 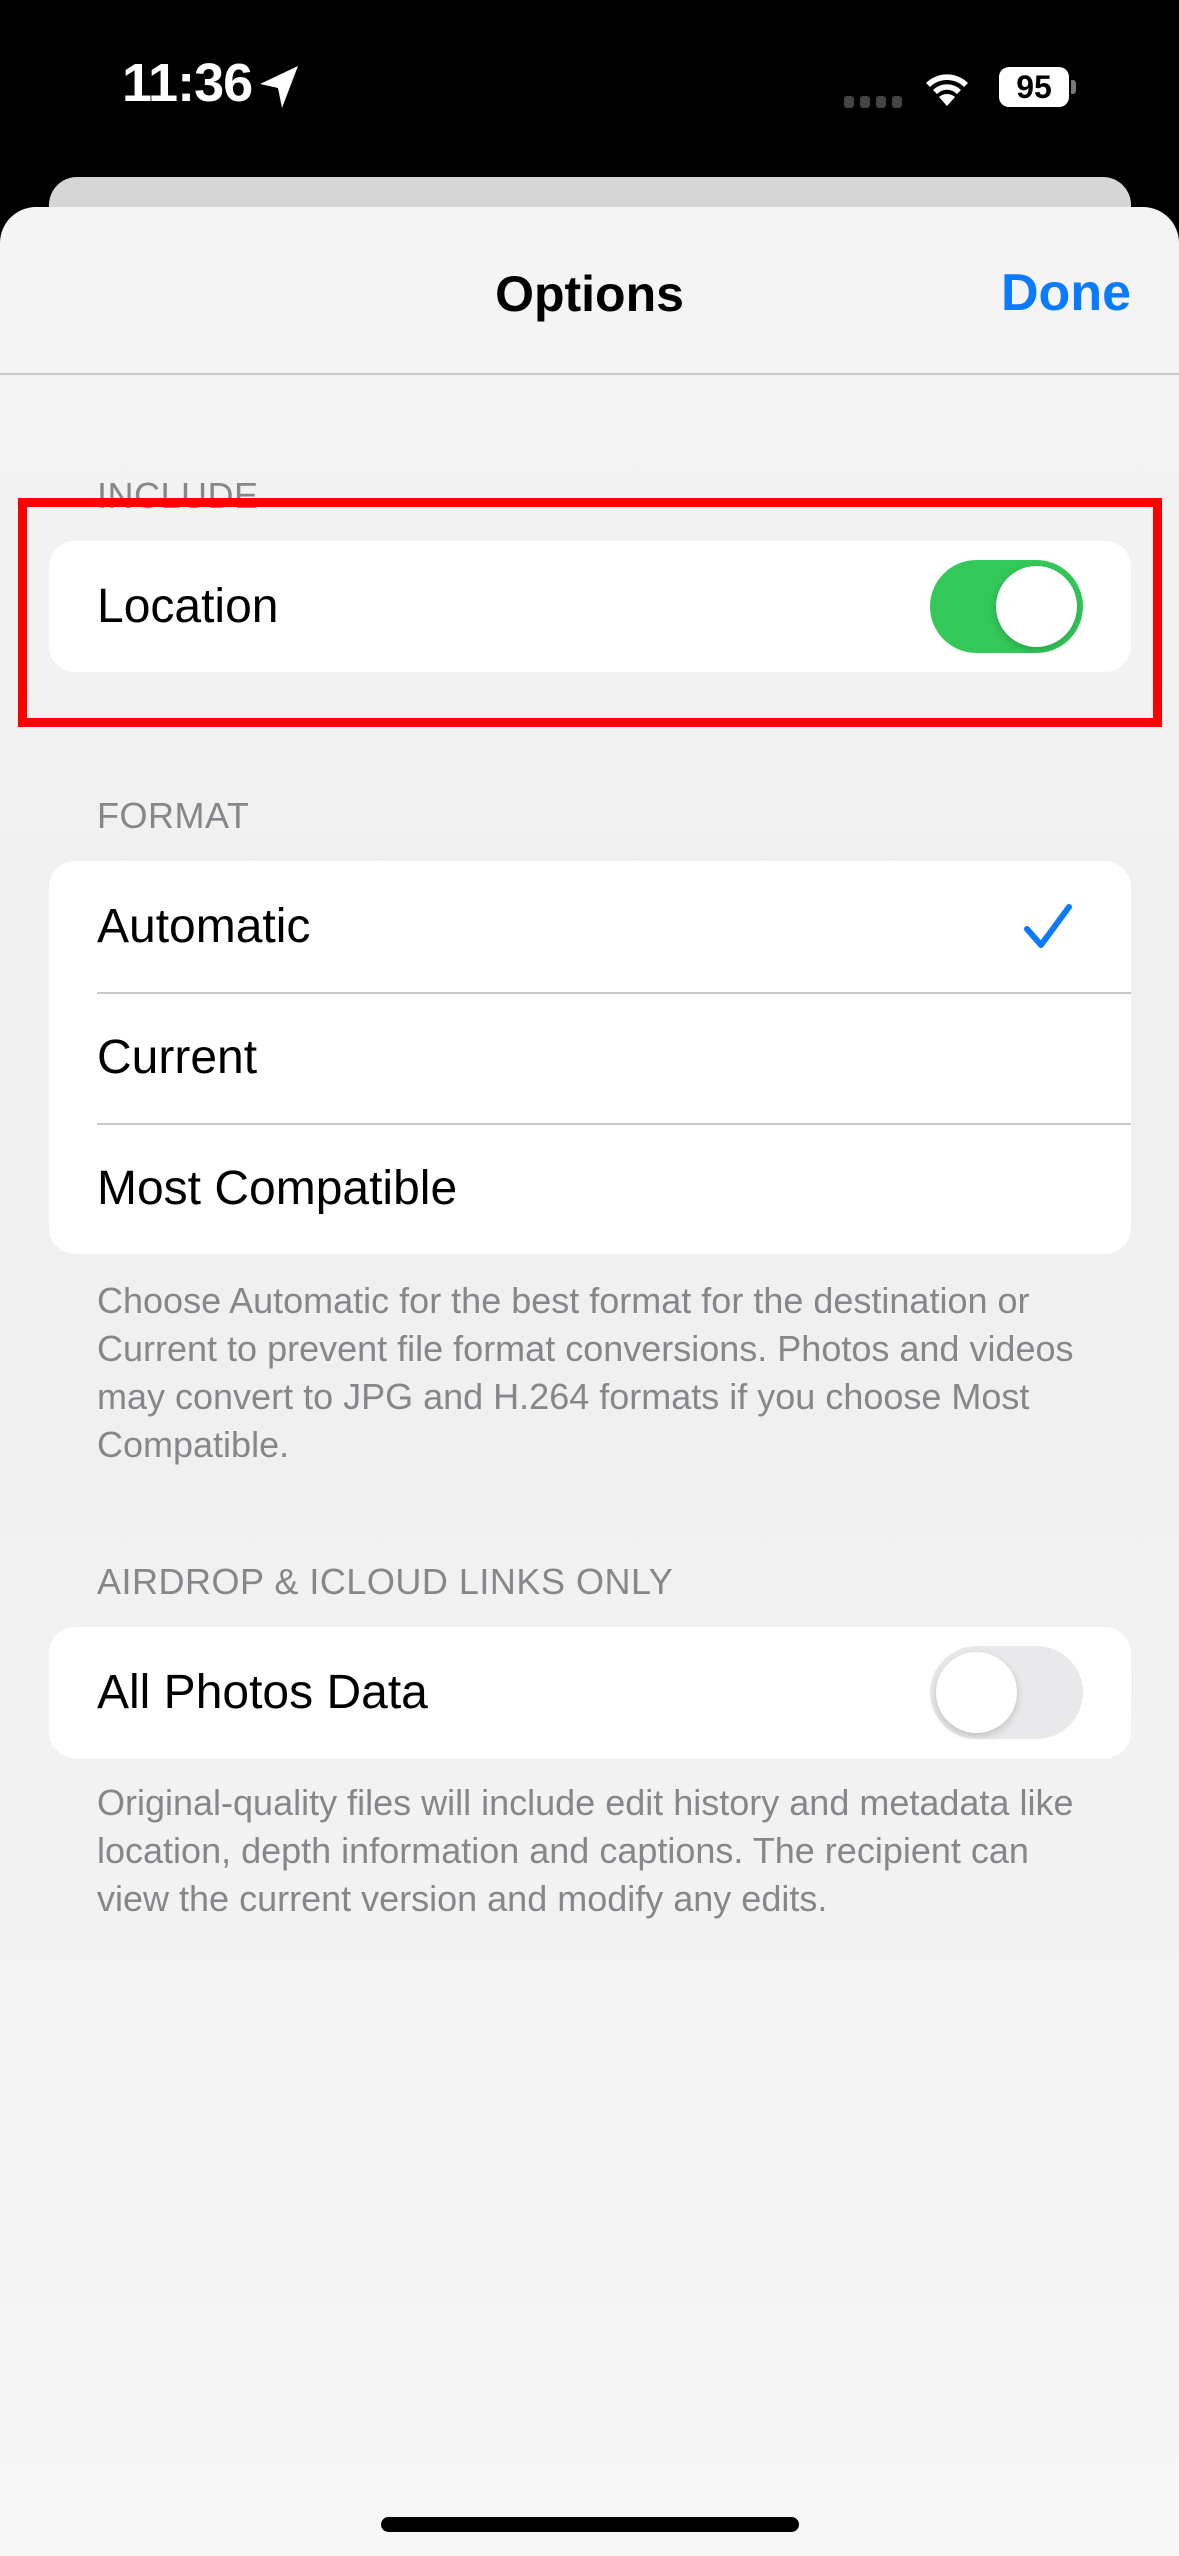 I want to click on format-option-current: Current, so click(x=590, y=1057).